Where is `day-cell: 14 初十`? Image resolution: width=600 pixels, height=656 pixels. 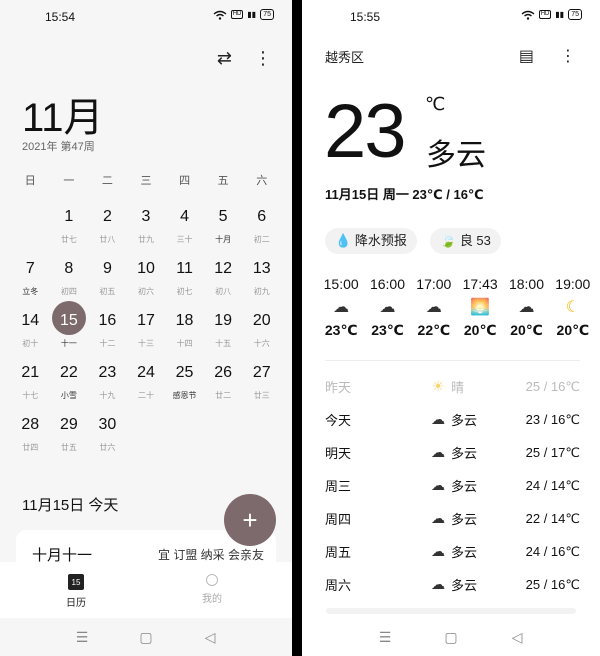 day-cell: 14 初十 is located at coordinates (30, 335).